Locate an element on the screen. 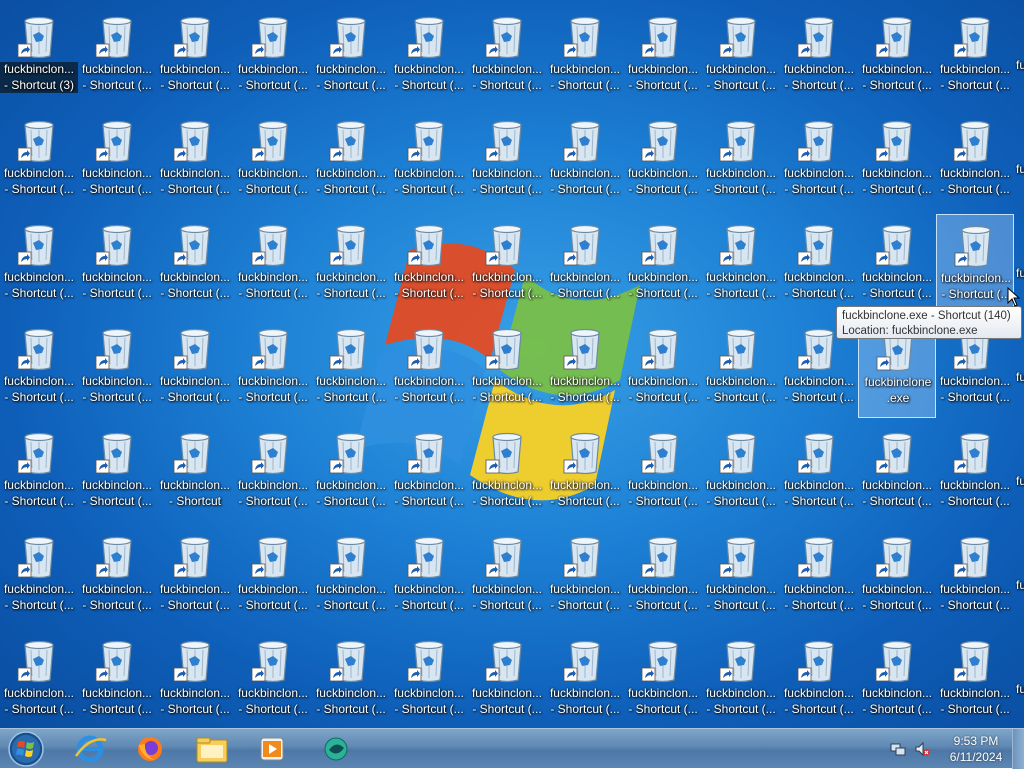 The width and height of the screenshot is (1024, 769). internet-explorer-icon is located at coordinates (90, 749).